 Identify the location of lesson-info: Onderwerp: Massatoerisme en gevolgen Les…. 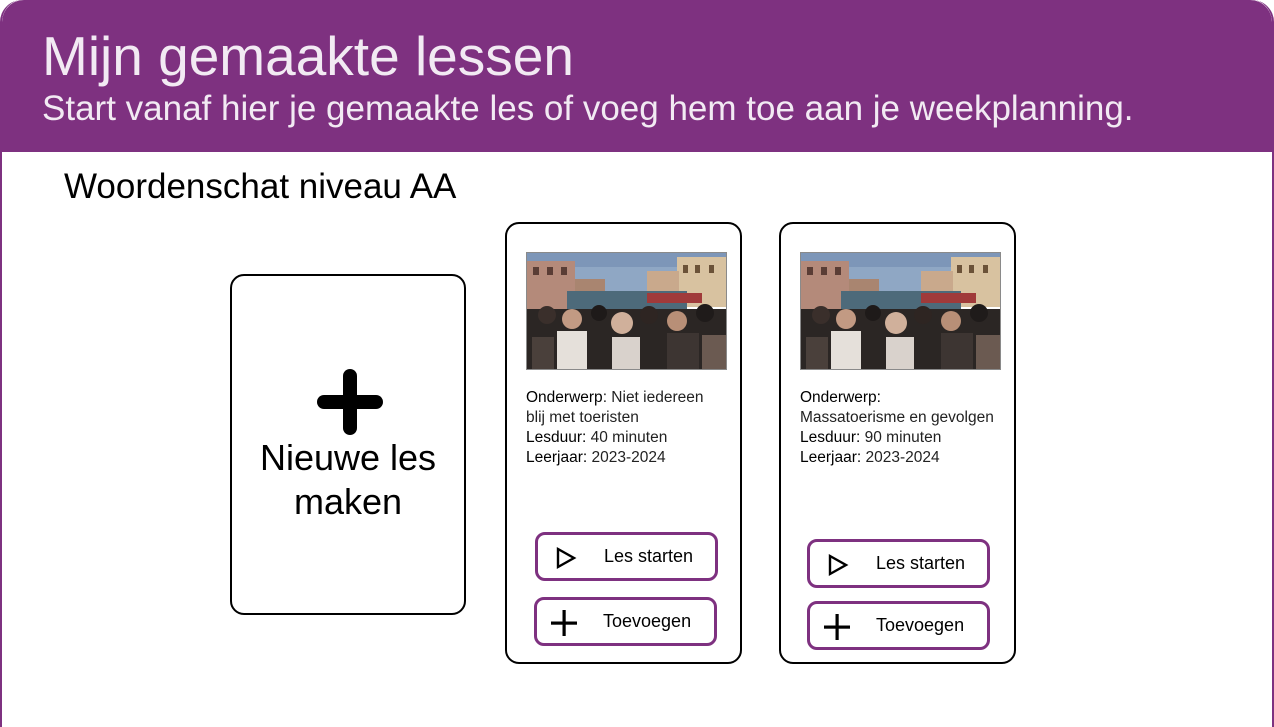
(900, 428).